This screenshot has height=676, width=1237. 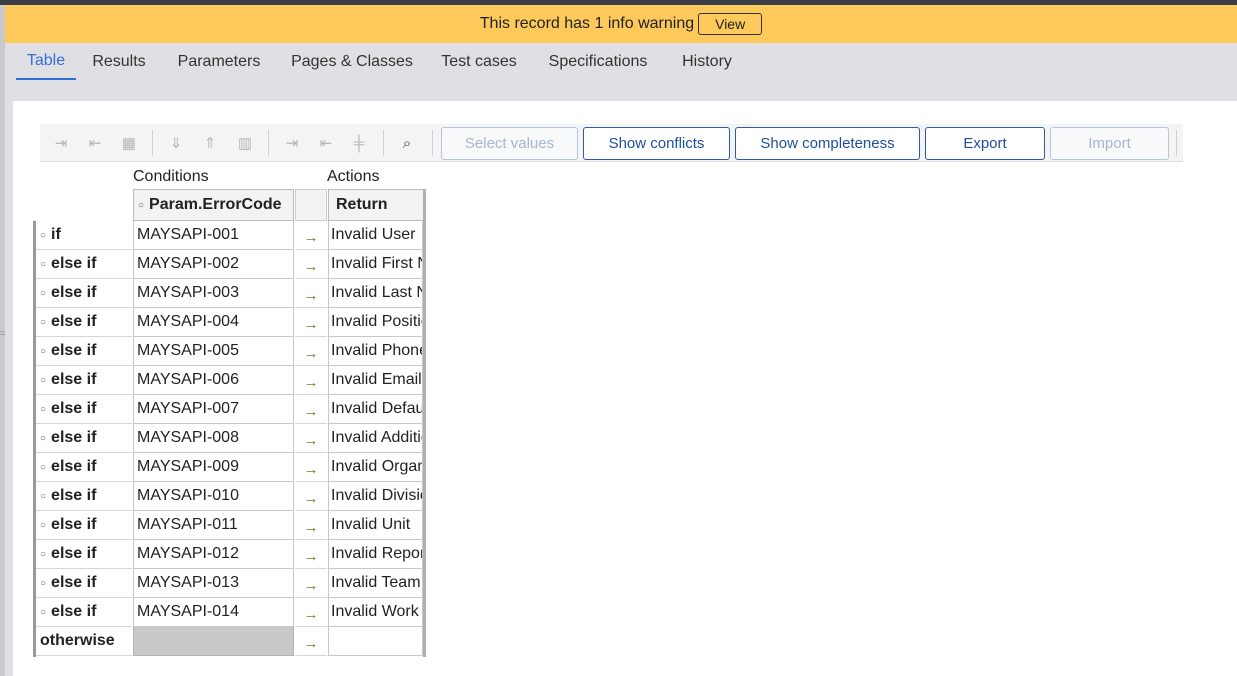 What do you see at coordinates (213, 612) in the screenshot?
I see `condition-cell: MAYSAPI-014` at bounding box center [213, 612].